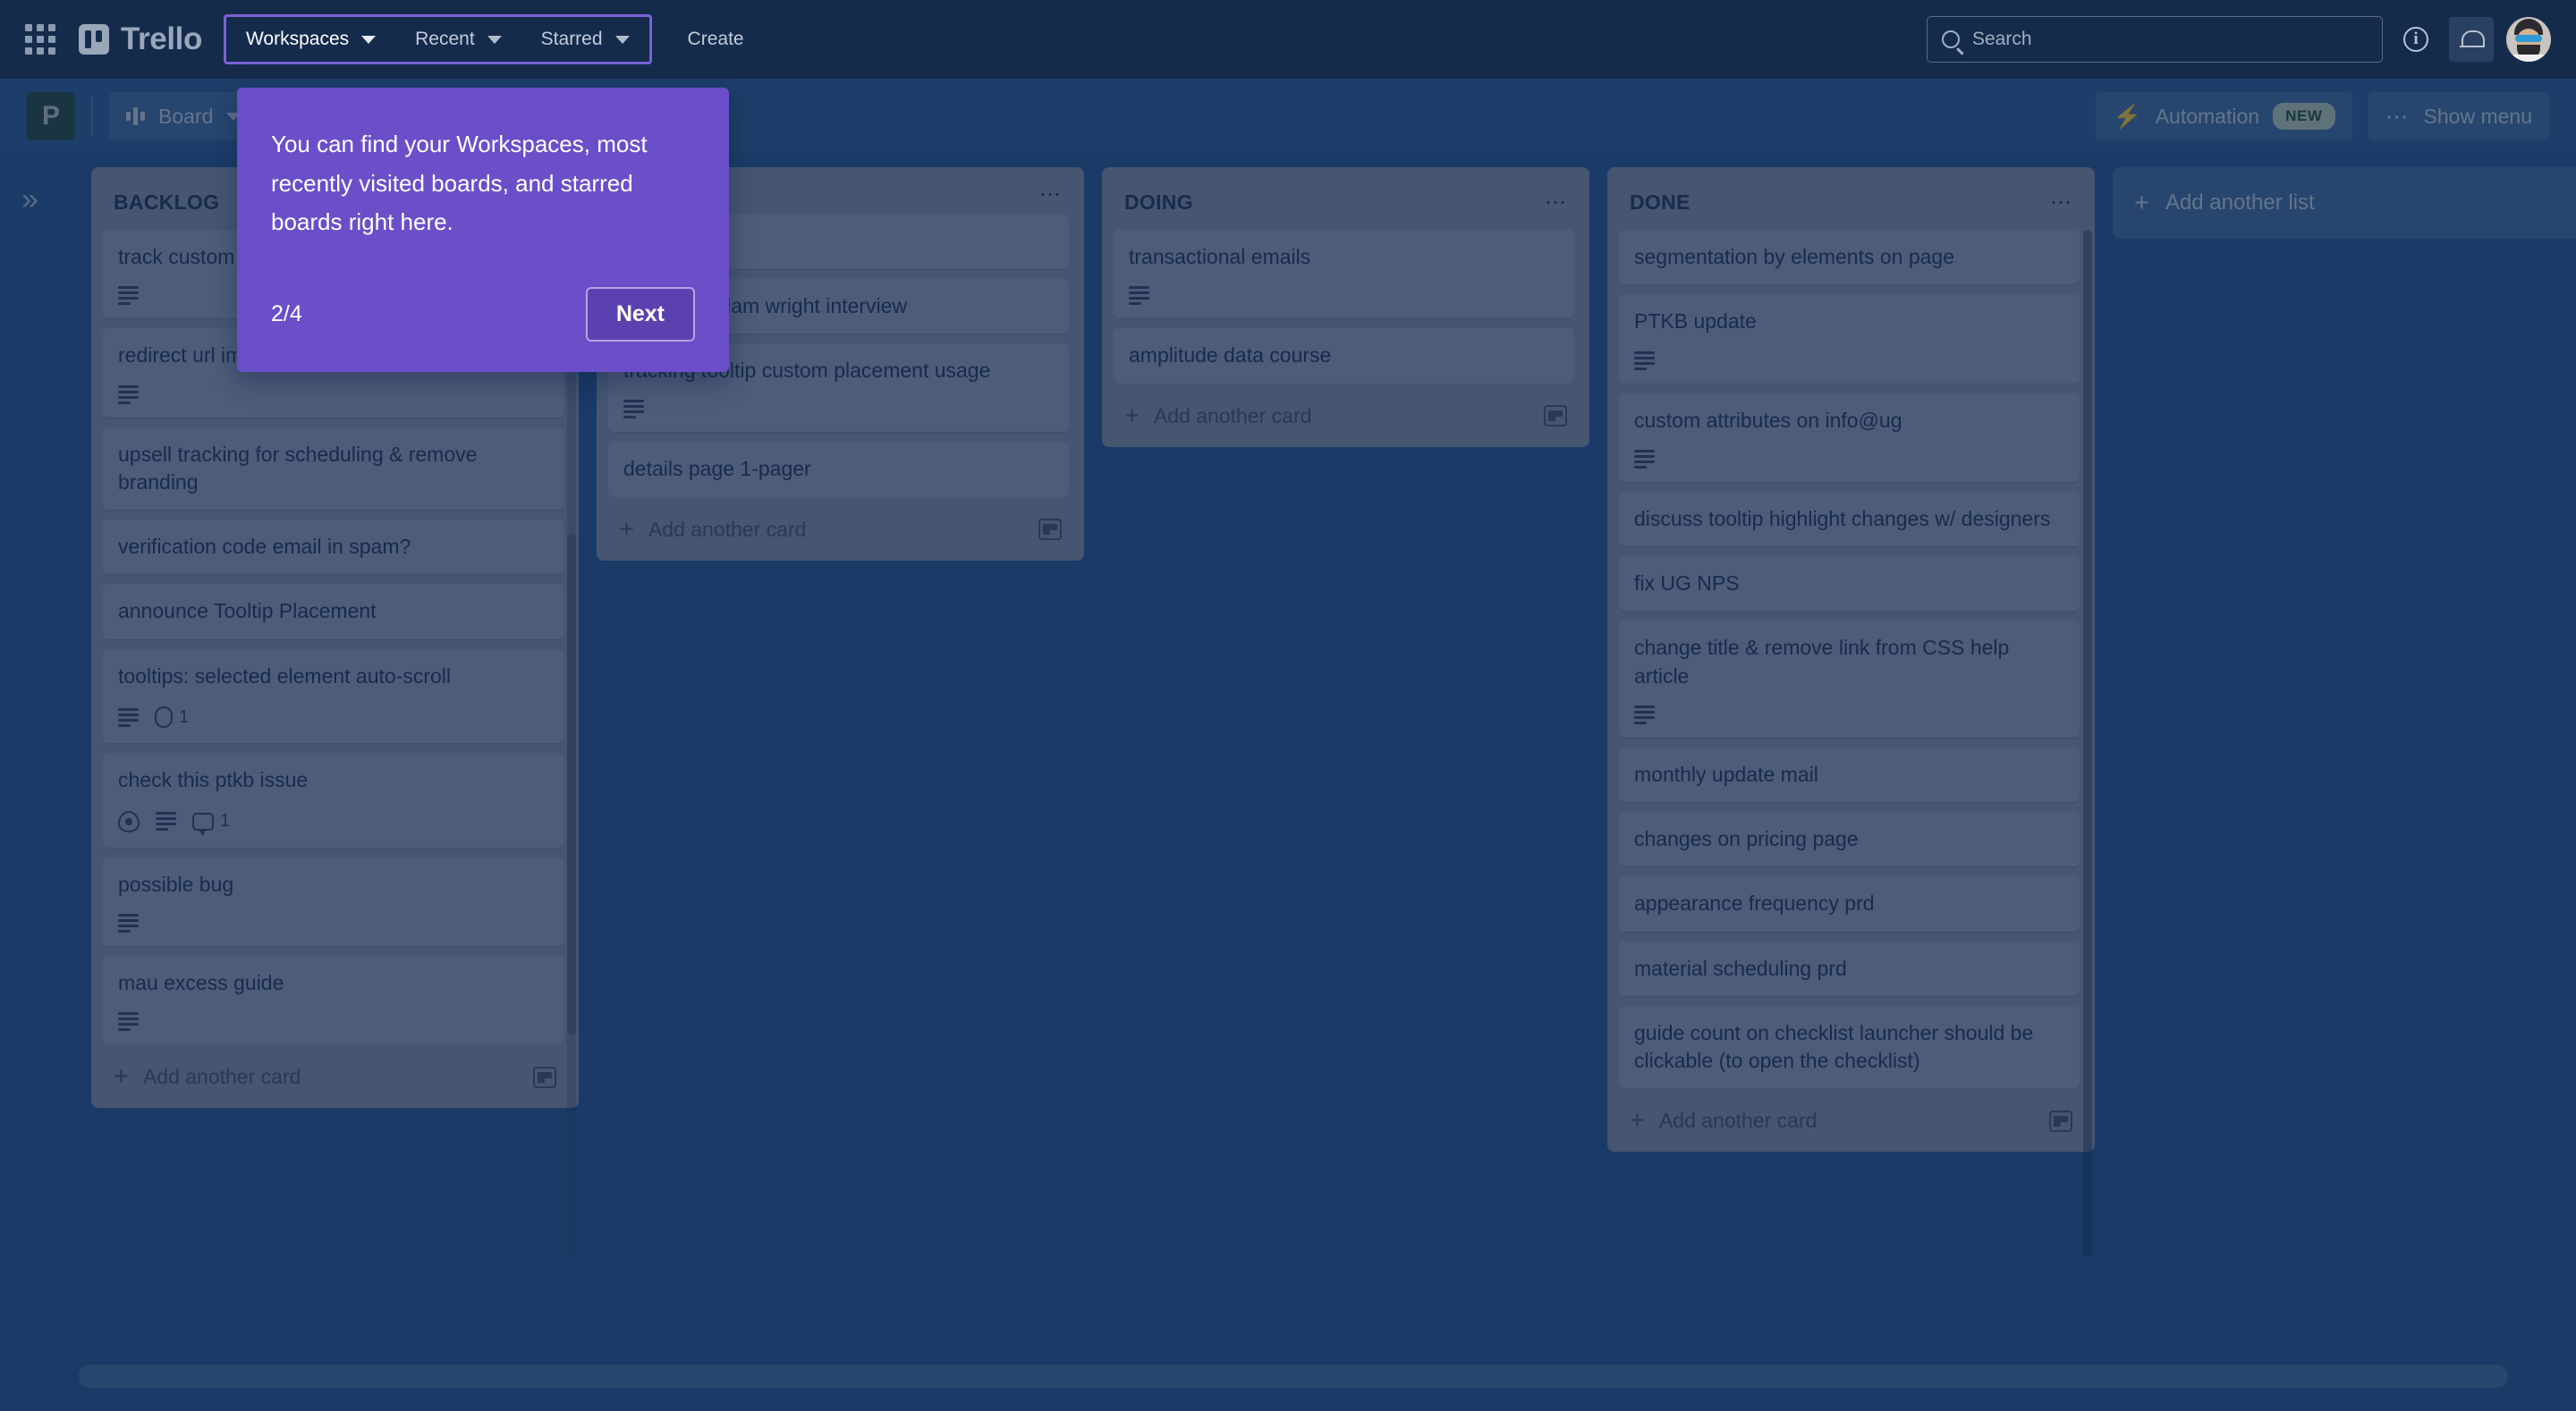 The height and width of the screenshot is (1411, 2576). Describe the element at coordinates (176, 884) in the screenshot. I see `card-title: possible bug` at that location.